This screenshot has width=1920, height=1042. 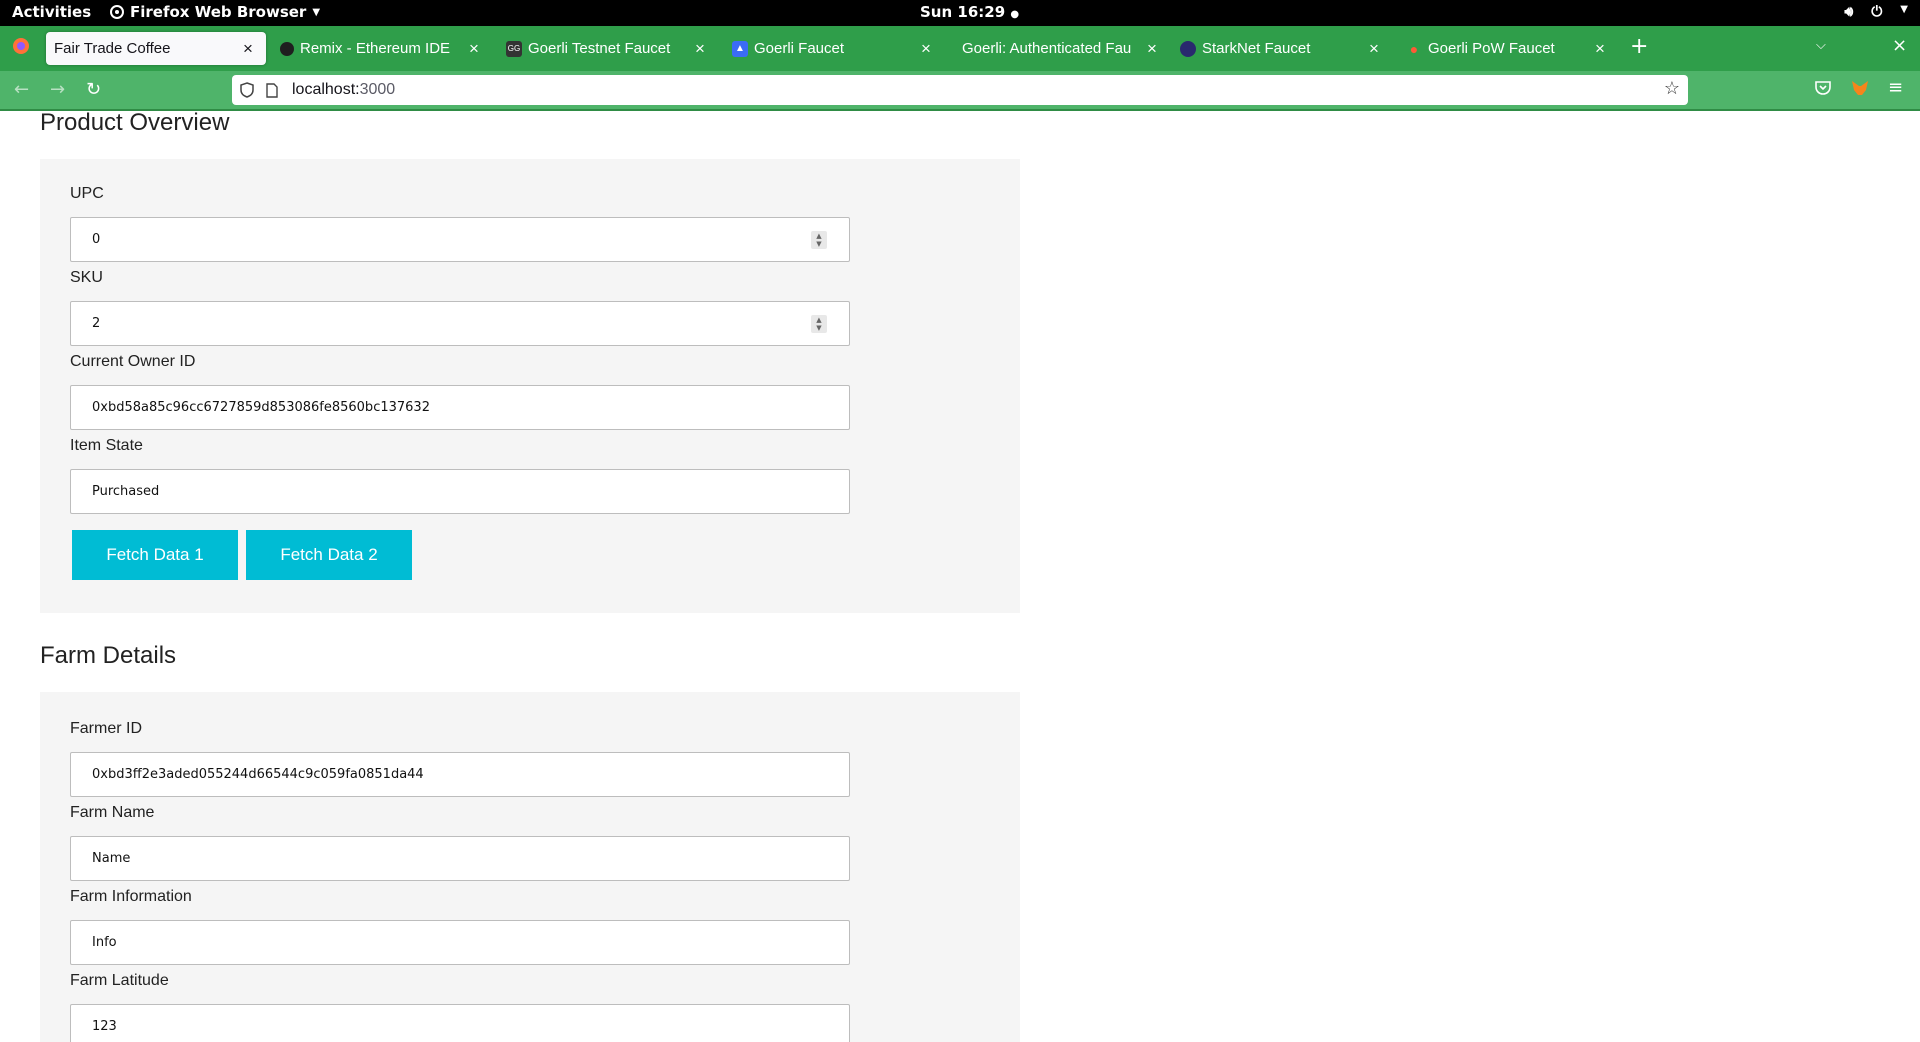 What do you see at coordinates (155, 555) in the screenshot?
I see `fetch-data-1-button: Fetch Data 1` at bounding box center [155, 555].